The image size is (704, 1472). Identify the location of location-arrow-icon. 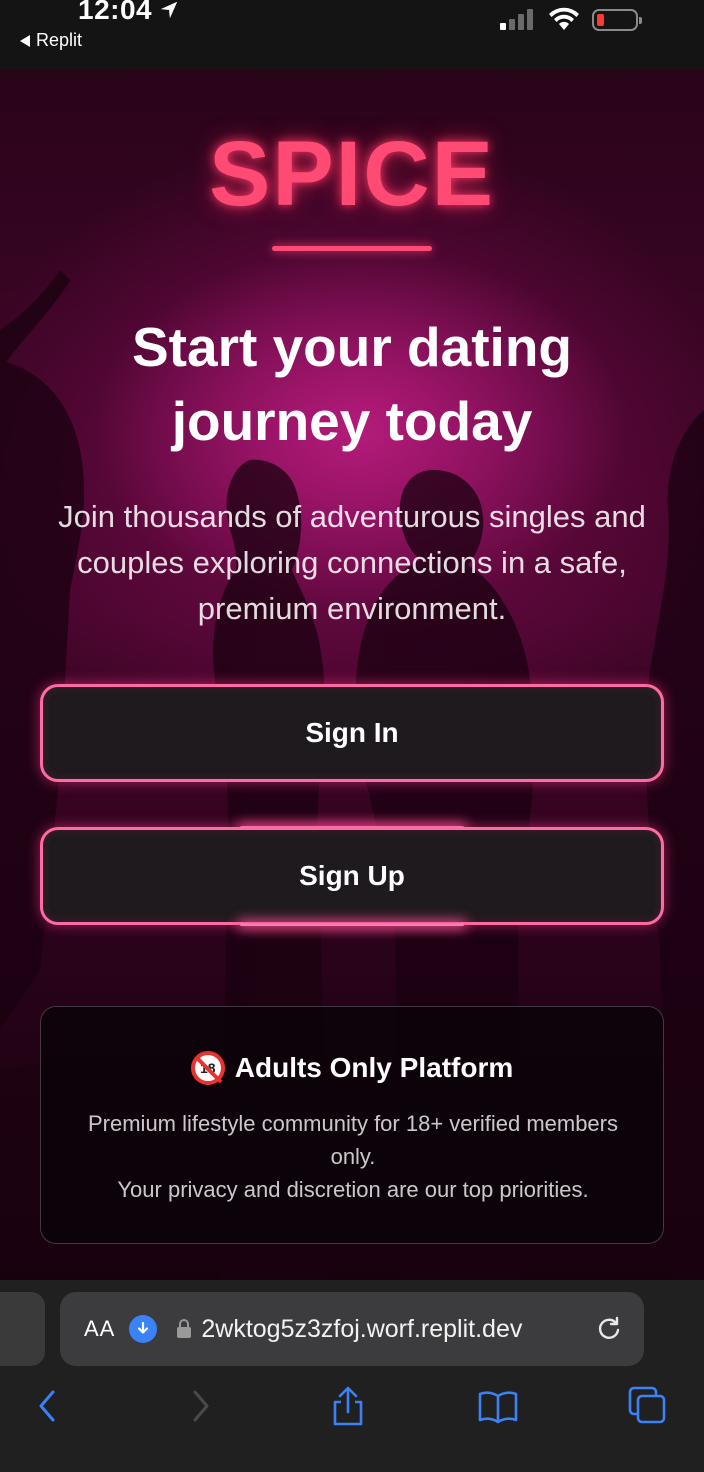
(169, 10).